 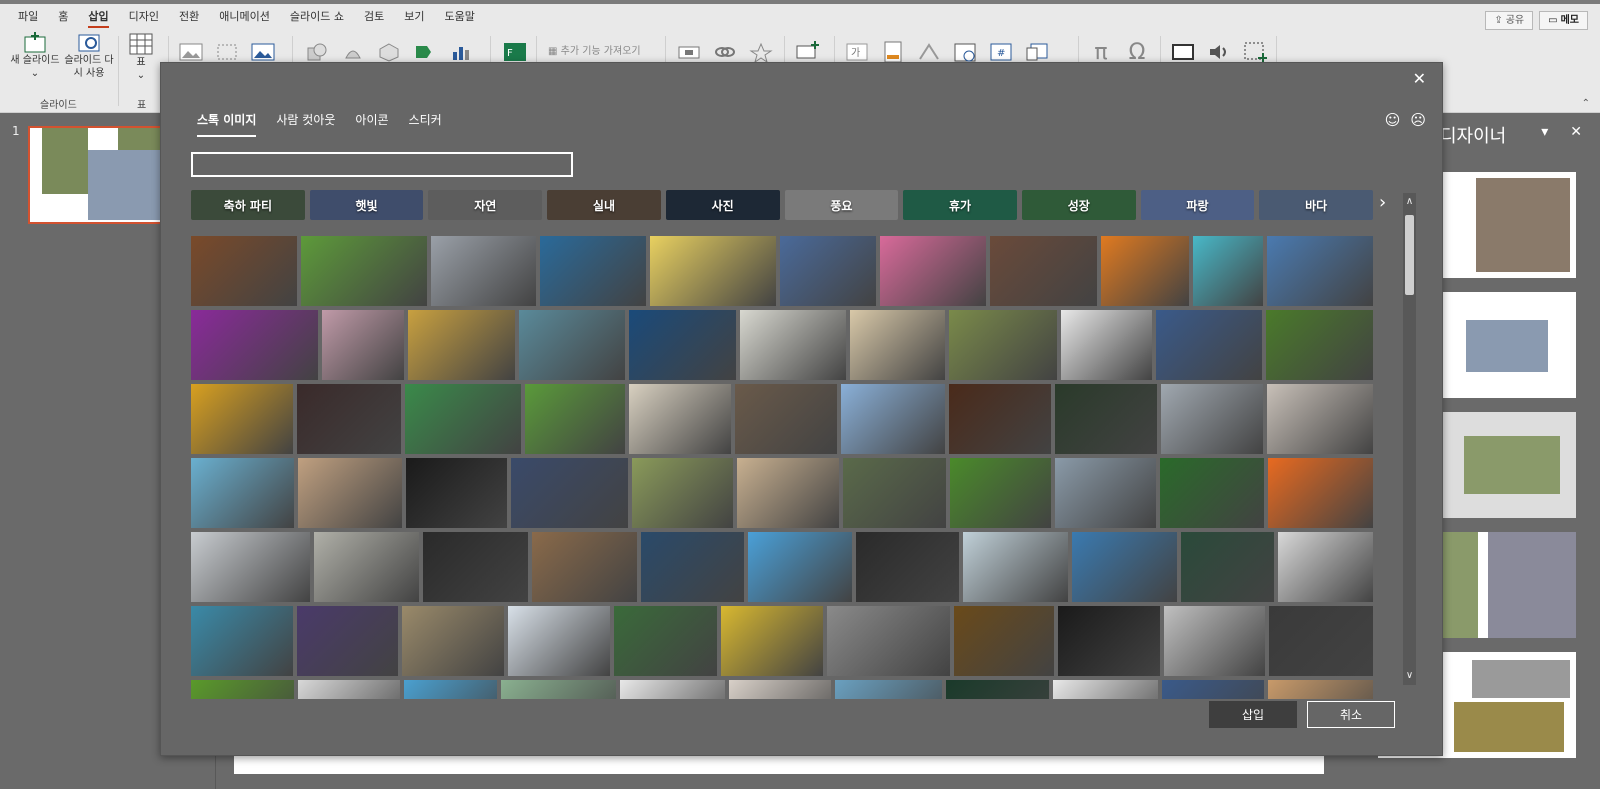 I want to click on tab-cutout-people: 사람 컷아웃, so click(x=305, y=124).